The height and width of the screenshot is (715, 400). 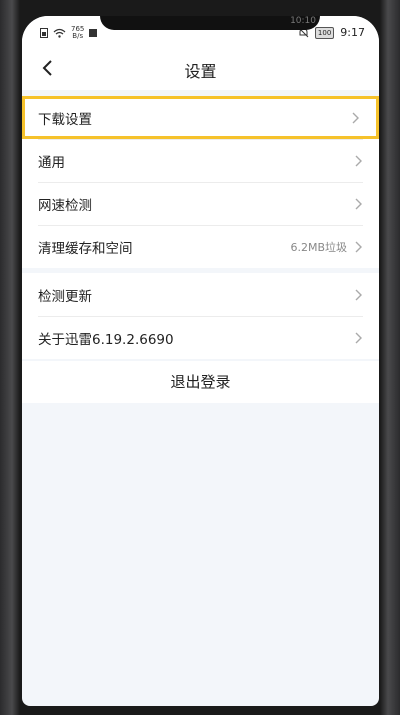 I want to click on row-general: 通用, so click(x=200, y=160).